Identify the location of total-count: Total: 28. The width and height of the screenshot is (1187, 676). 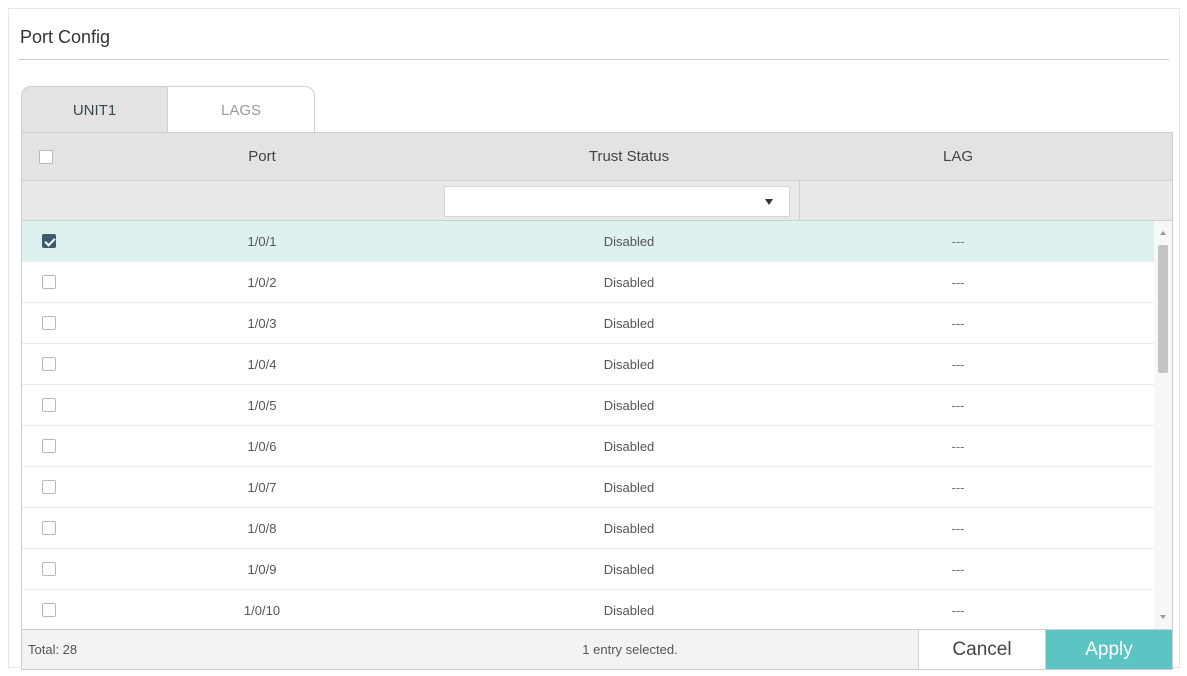
(53, 649).